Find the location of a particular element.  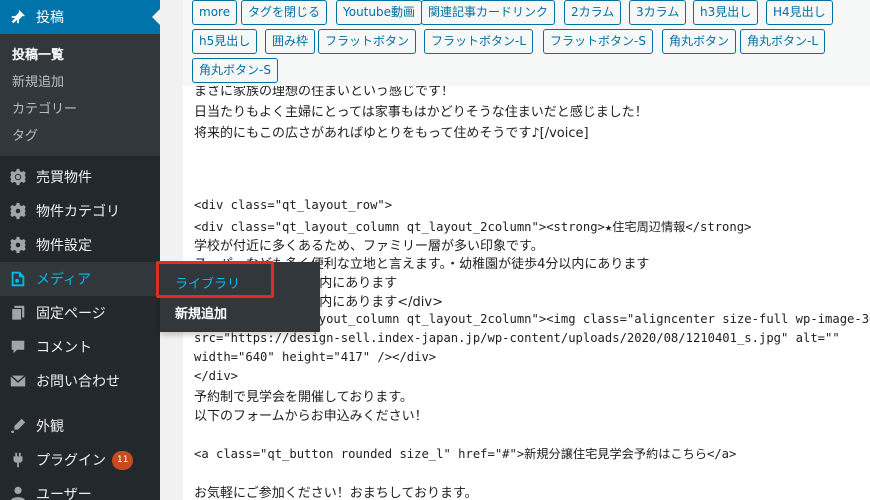

menu-comments: コメント is located at coordinates (80, 347).